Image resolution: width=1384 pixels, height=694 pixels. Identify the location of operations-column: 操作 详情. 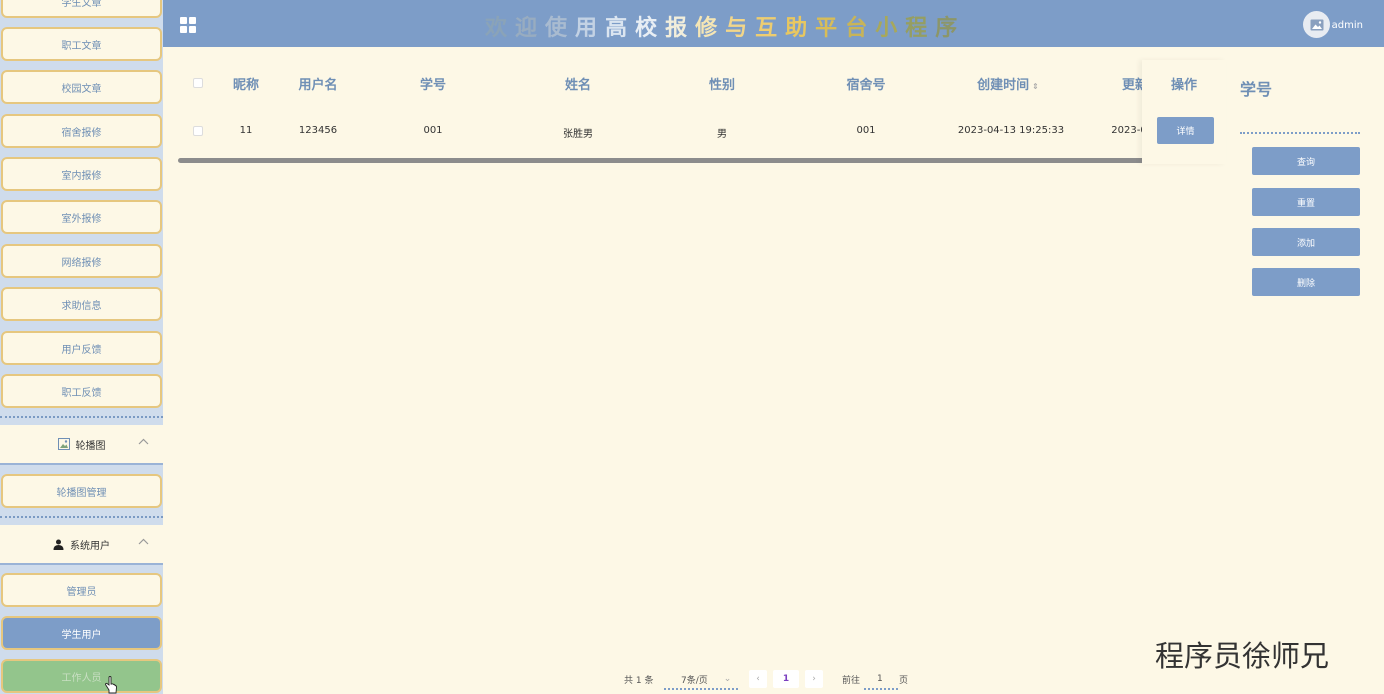
(1184, 112).